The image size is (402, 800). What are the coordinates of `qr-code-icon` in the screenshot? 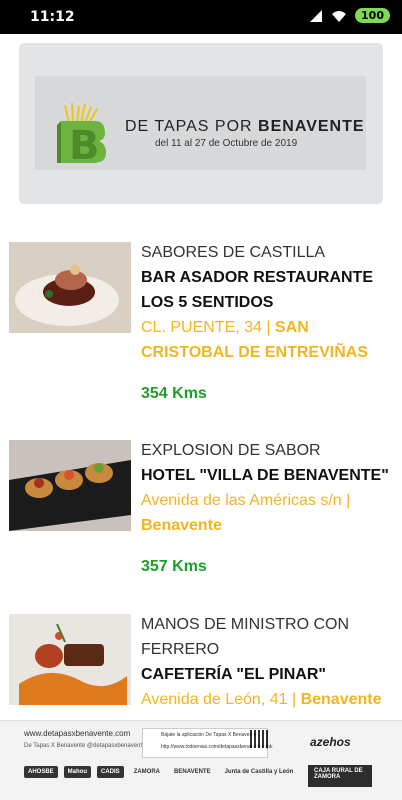 It's located at (259, 739).